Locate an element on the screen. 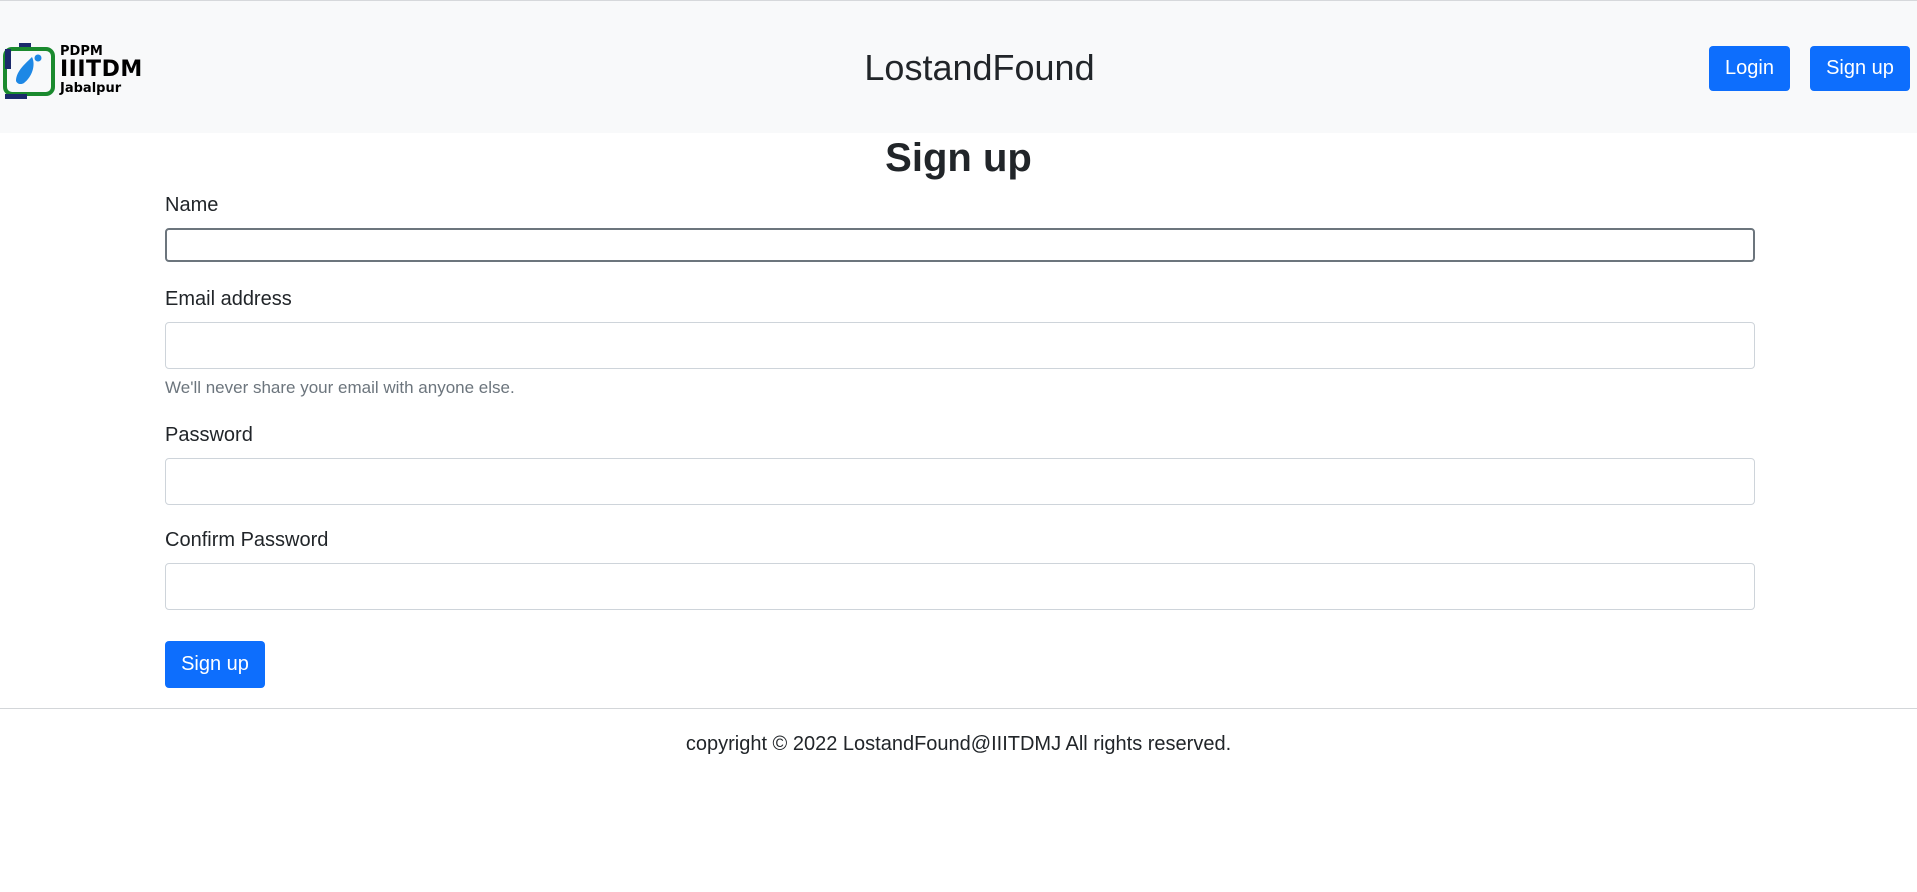  signup-submit-button: Sign up is located at coordinates (215, 664).